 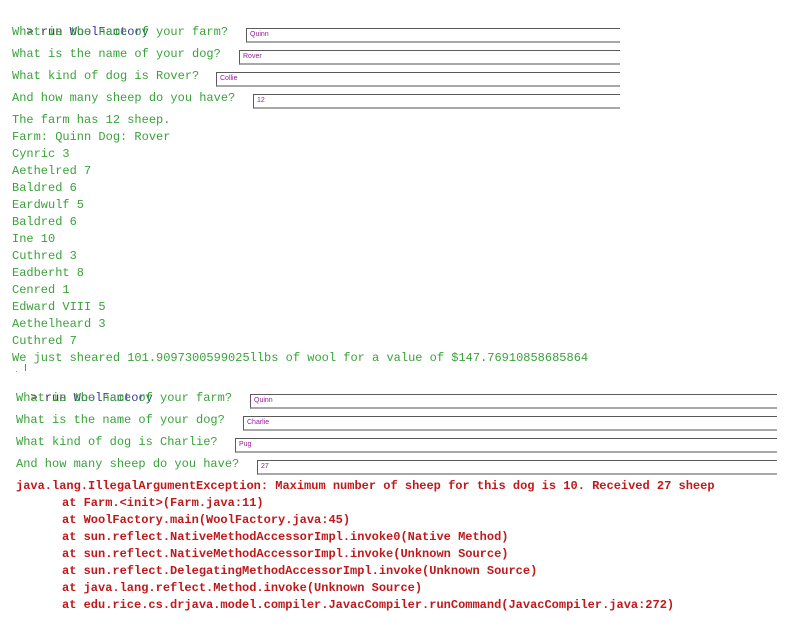 I want to click on output-line: Ine 10, so click(x=34, y=239).